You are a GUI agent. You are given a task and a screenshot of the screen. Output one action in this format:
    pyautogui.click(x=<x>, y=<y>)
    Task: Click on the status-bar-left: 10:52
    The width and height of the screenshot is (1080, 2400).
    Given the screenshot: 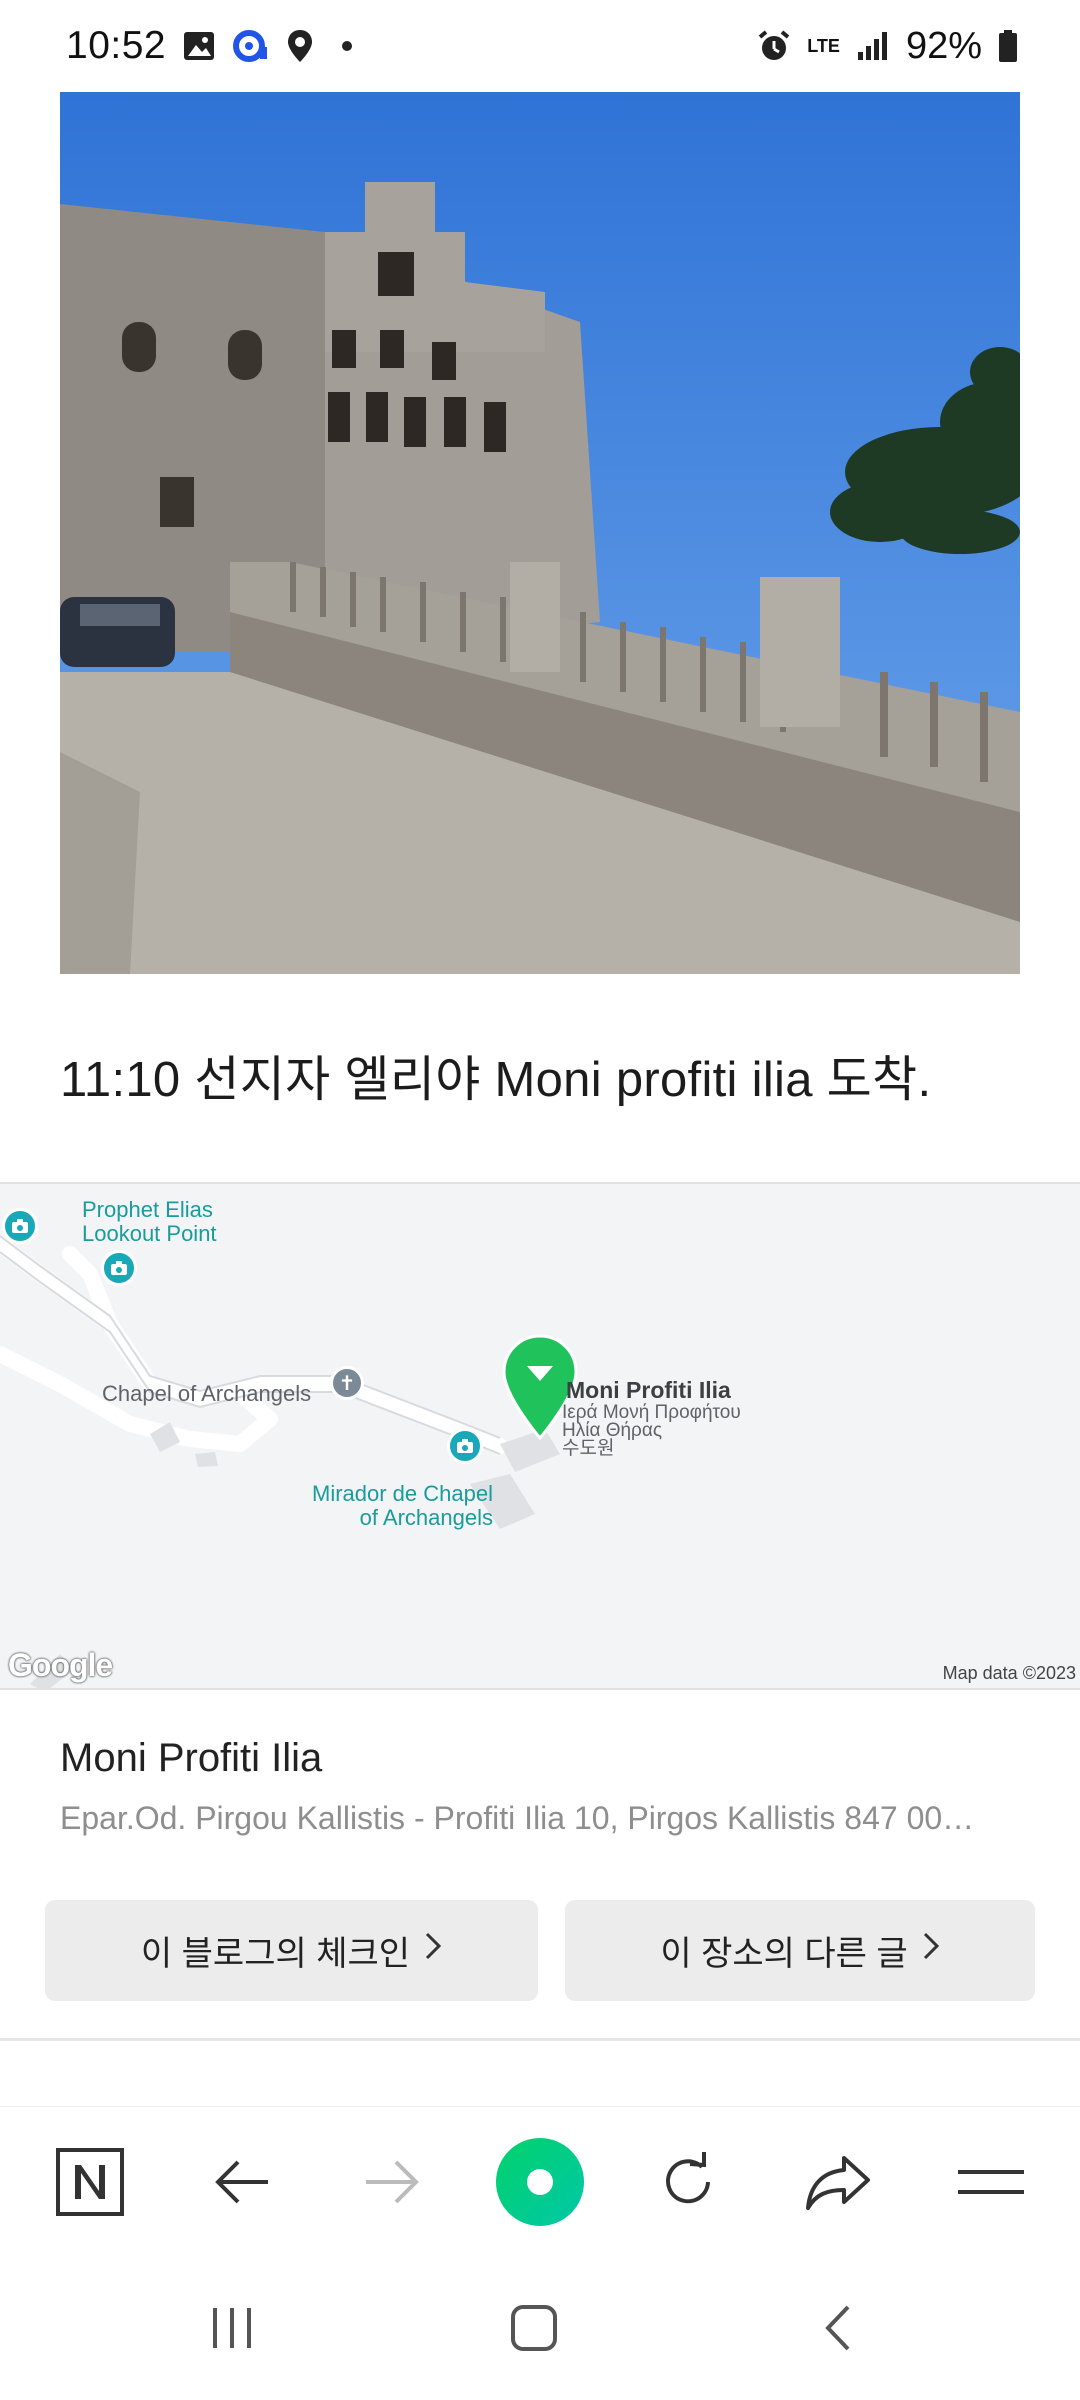 What is the action you would take?
    pyautogui.click(x=209, y=46)
    